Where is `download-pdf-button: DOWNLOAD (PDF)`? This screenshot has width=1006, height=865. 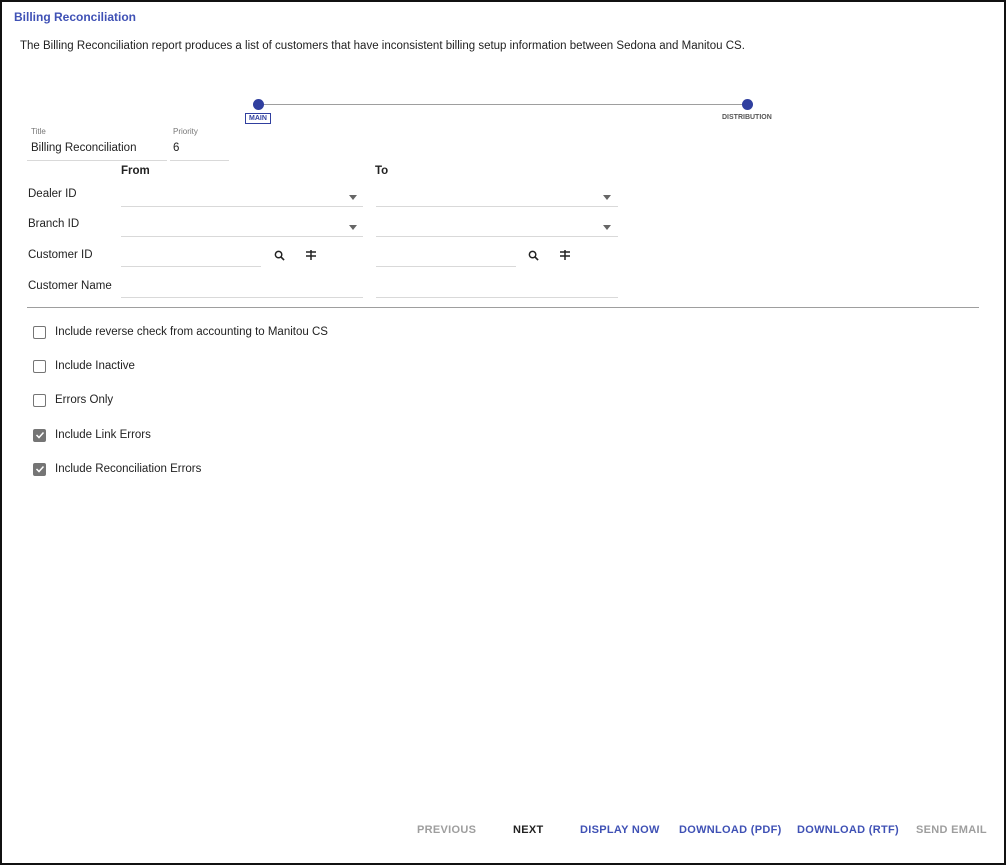
download-pdf-button: DOWNLOAD (PDF) is located at coordinates (730, 830).